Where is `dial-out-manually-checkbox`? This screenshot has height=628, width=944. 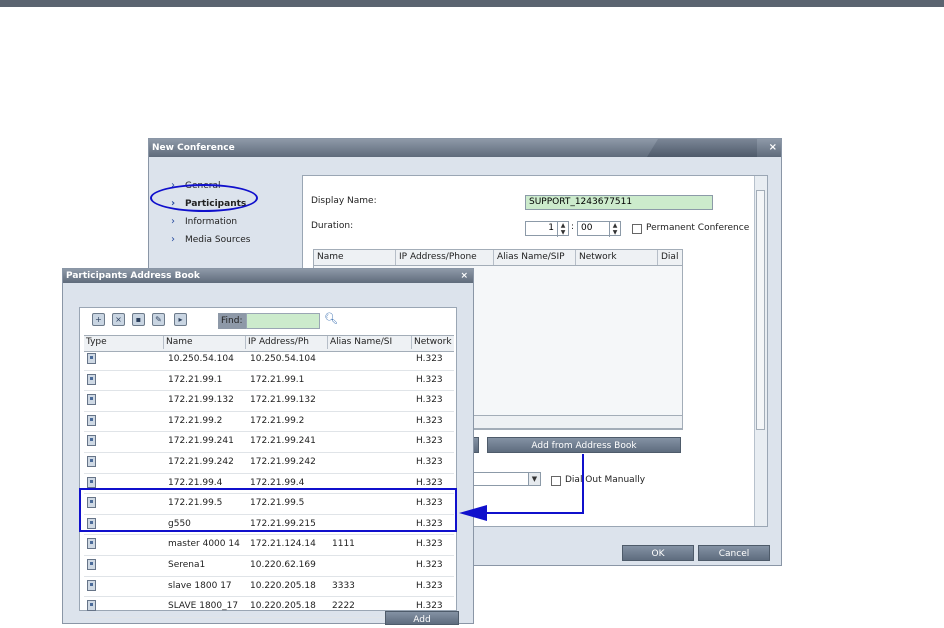 dial-out-manually-checkbox is located at coordinates (556, 481).